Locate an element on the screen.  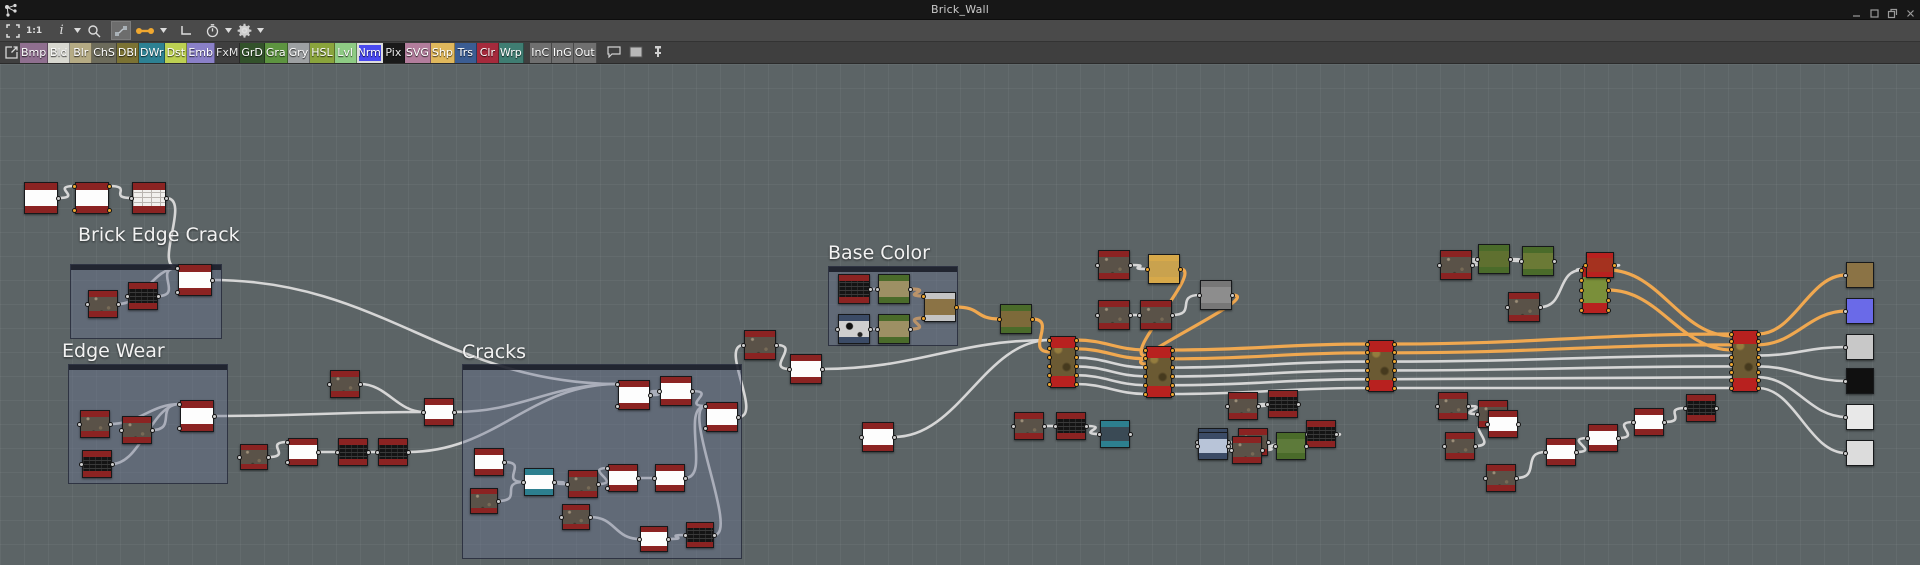
settings-chevron-down-icon is located at coordinates (260, 30).